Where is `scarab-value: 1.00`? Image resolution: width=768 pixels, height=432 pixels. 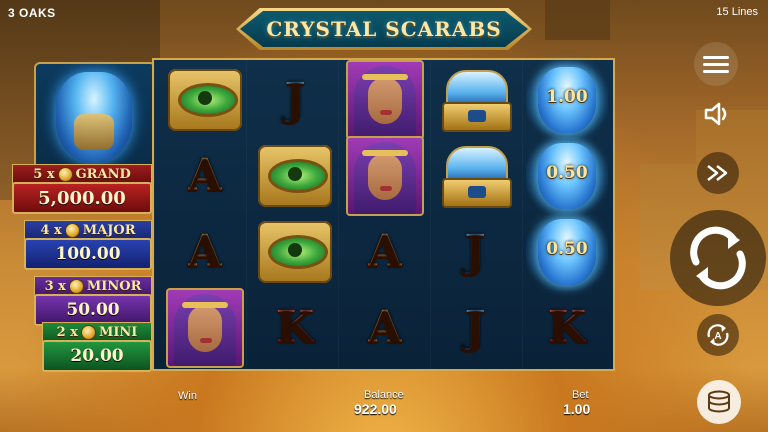 scarab-value: 1.00 is located at coordinates (567, 97).